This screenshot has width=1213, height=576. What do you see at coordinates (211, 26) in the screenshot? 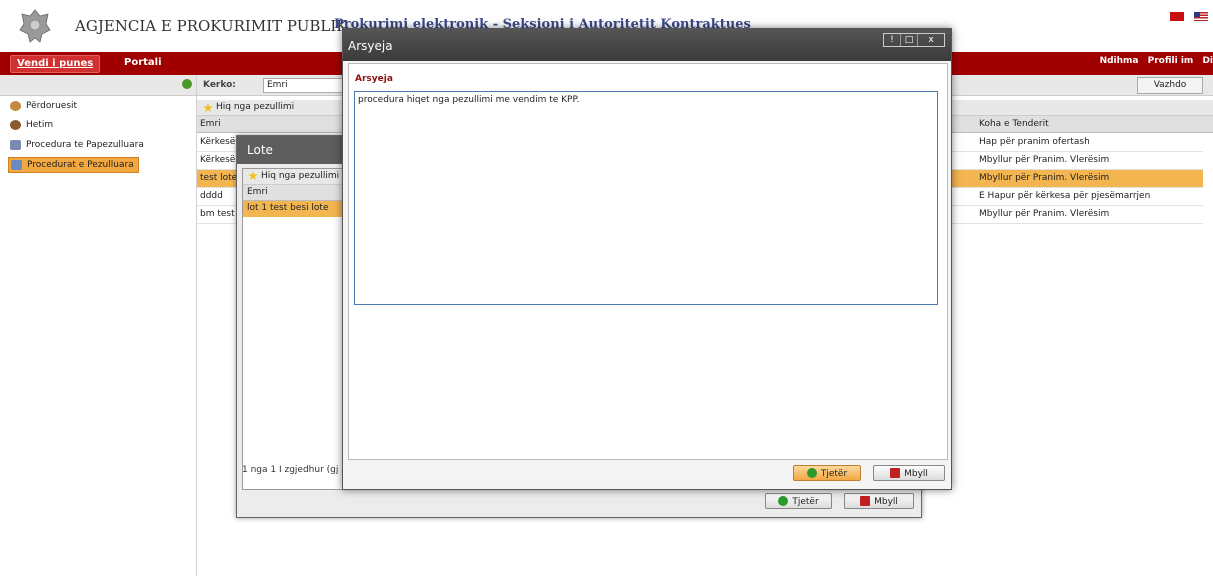
I see `agency-title: AGJENCIA E PROKURIMIT PUBLIK` at bounding box center [211, 26].